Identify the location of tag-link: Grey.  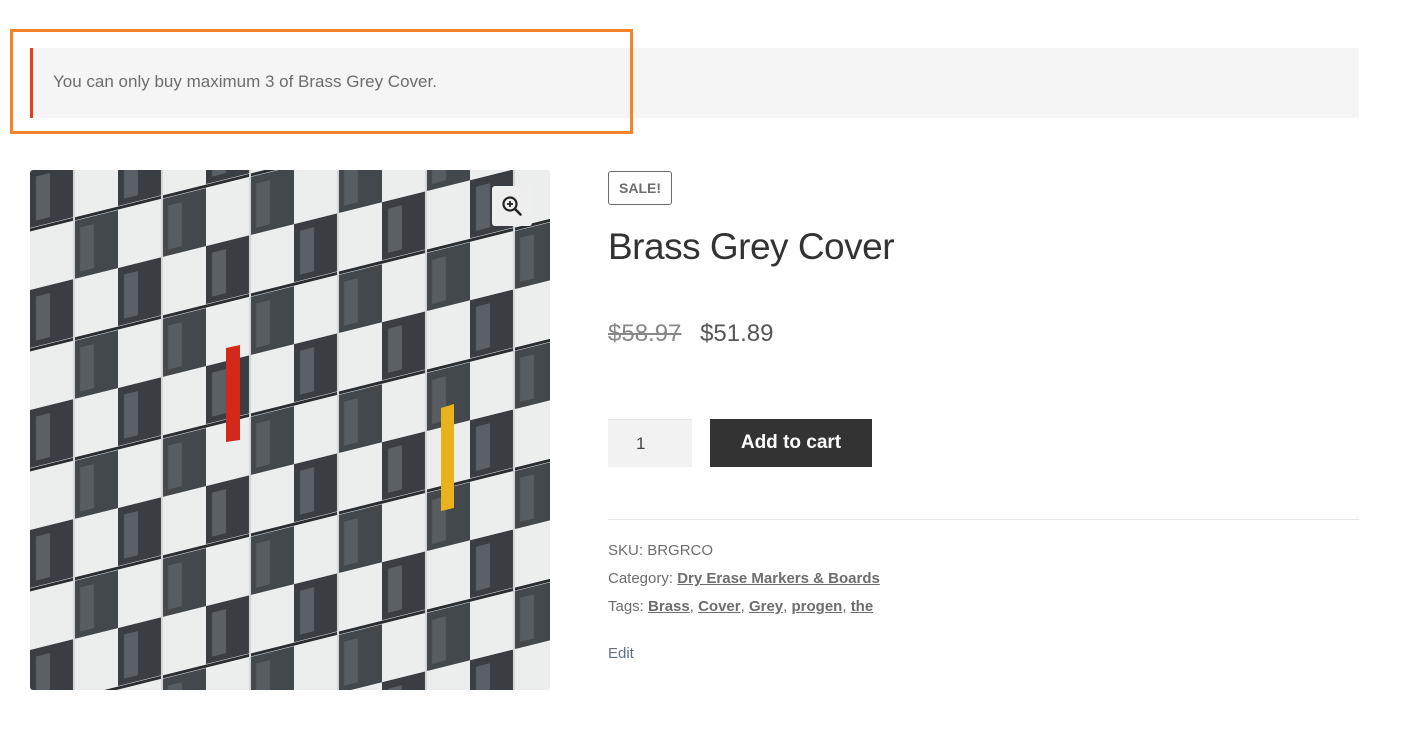
(766, 606).